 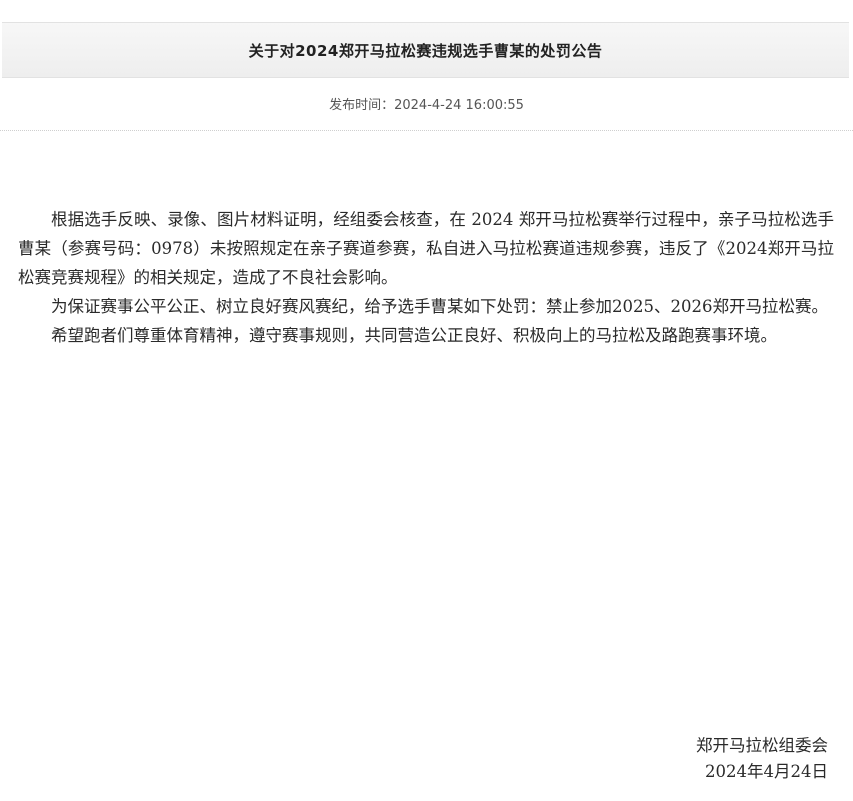 I want to click on signature-org: 郑开马拉松组委会, so click(x=762, y=745).